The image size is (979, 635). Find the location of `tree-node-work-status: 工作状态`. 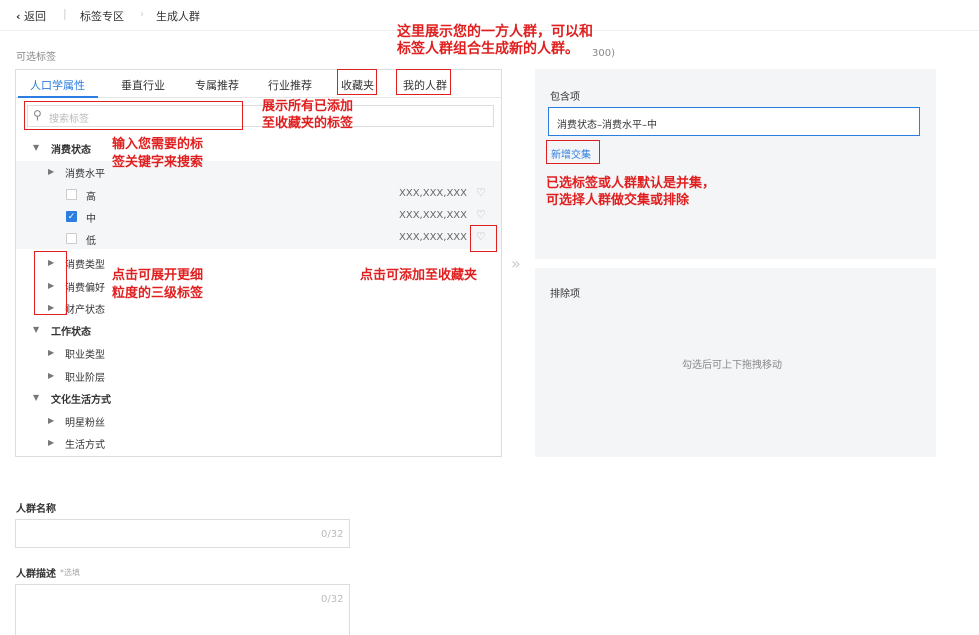

tree-node-work-status: 工作状态 is located at coordinates (71, 330).